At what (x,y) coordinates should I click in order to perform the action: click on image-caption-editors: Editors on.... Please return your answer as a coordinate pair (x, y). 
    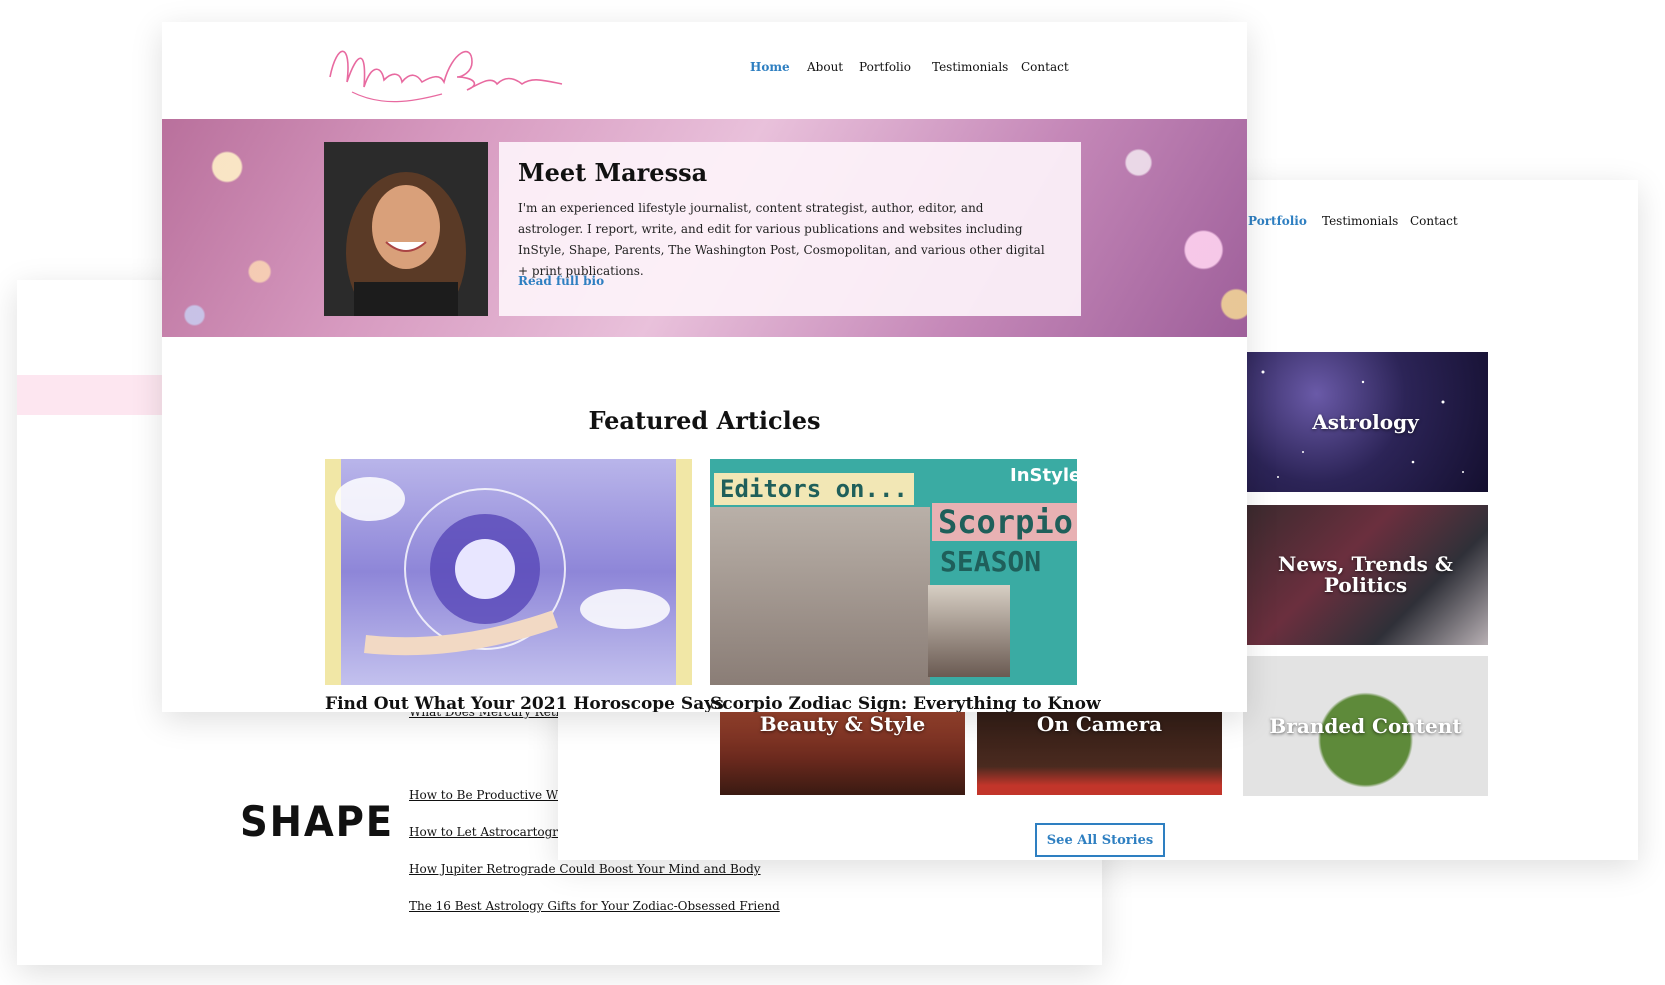
    Looking at the image, I should click on (814, 489).